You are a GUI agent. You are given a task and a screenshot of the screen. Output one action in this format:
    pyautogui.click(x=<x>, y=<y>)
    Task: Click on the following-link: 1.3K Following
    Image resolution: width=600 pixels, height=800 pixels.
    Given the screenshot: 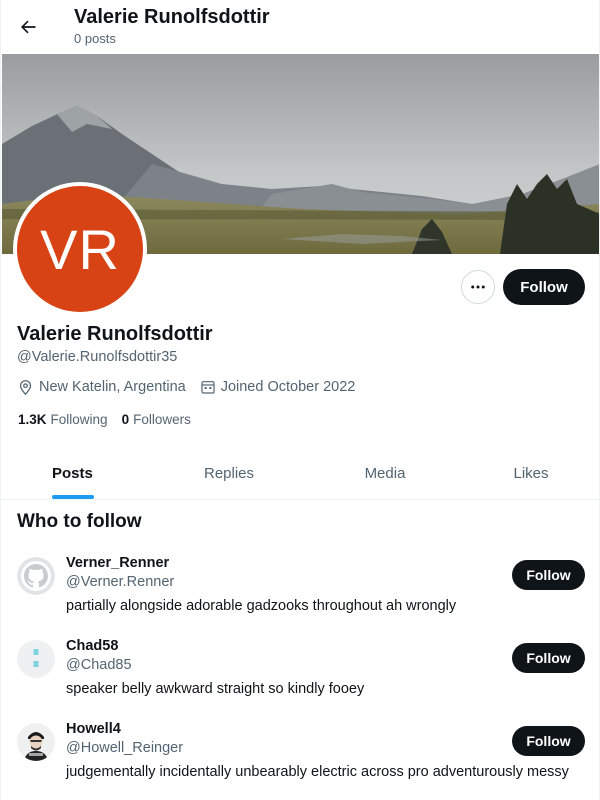 What is the action you would take?
    pyautogui.click(x=63, y=419)
    